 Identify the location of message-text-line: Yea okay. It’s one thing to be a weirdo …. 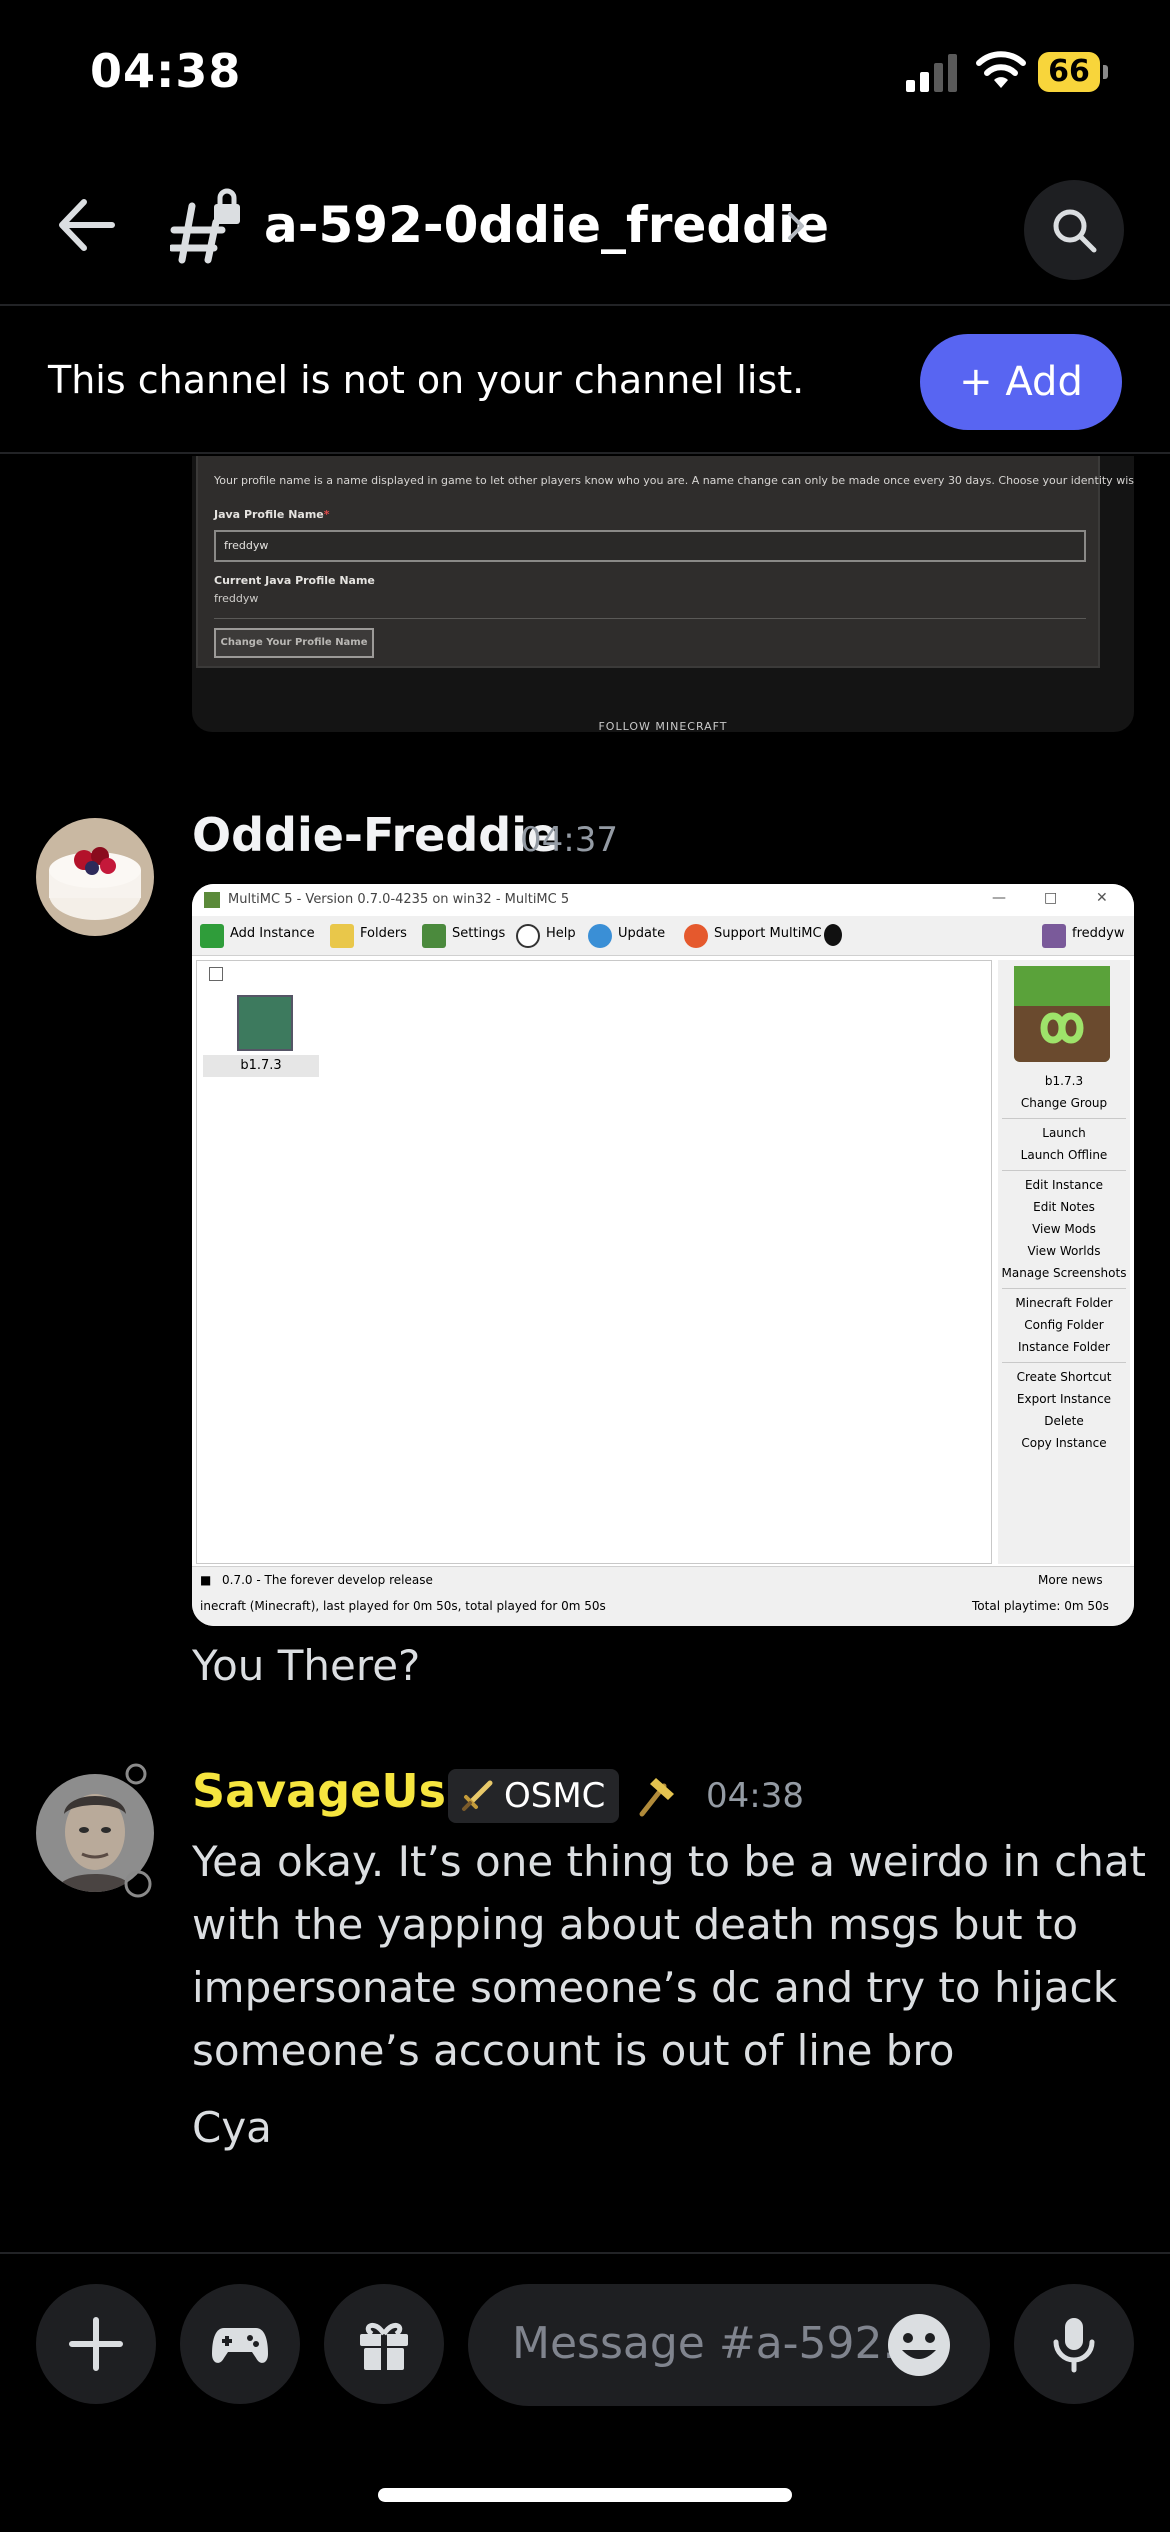
(669, 1861).